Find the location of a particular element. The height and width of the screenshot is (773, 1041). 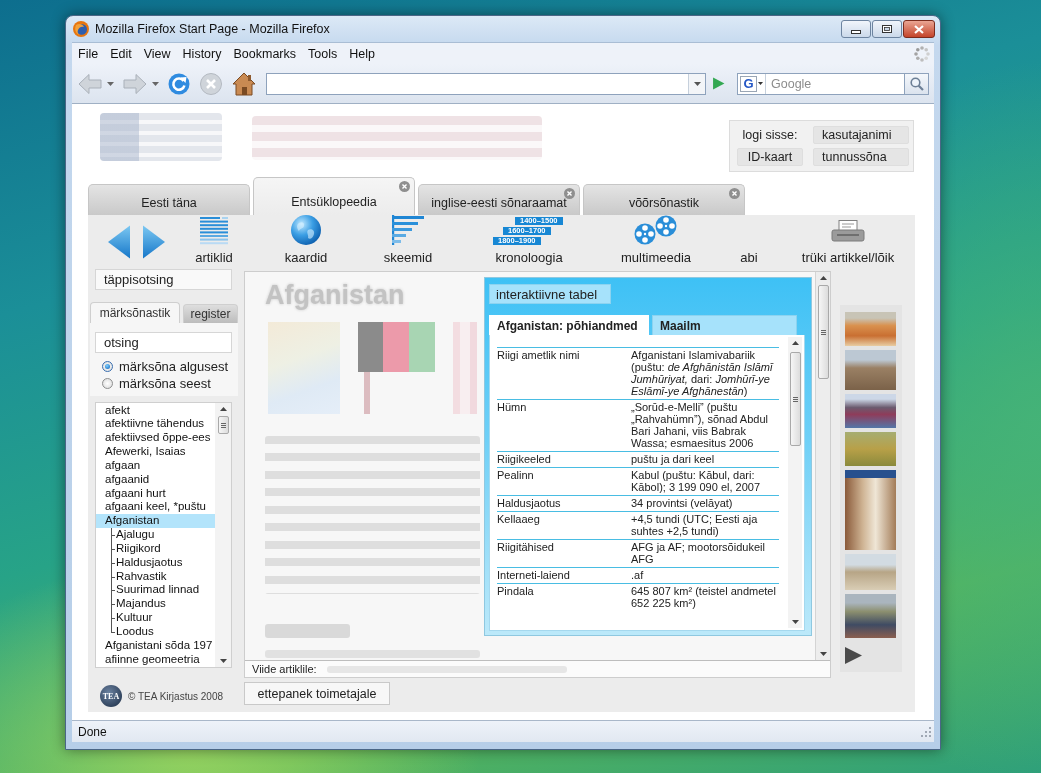

link-label: Viide artiklile: is located at coordinates (284, 669).